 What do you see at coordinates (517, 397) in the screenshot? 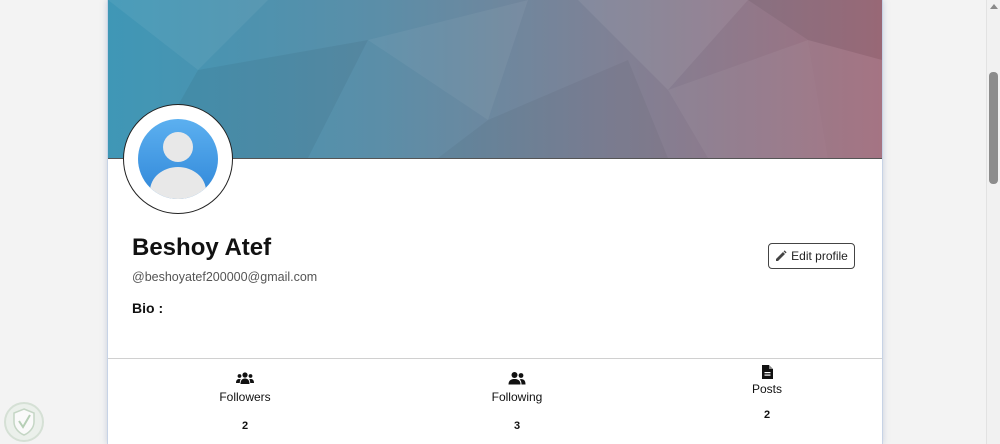
I see `following-label: Following` at bounding box center [517, 397].